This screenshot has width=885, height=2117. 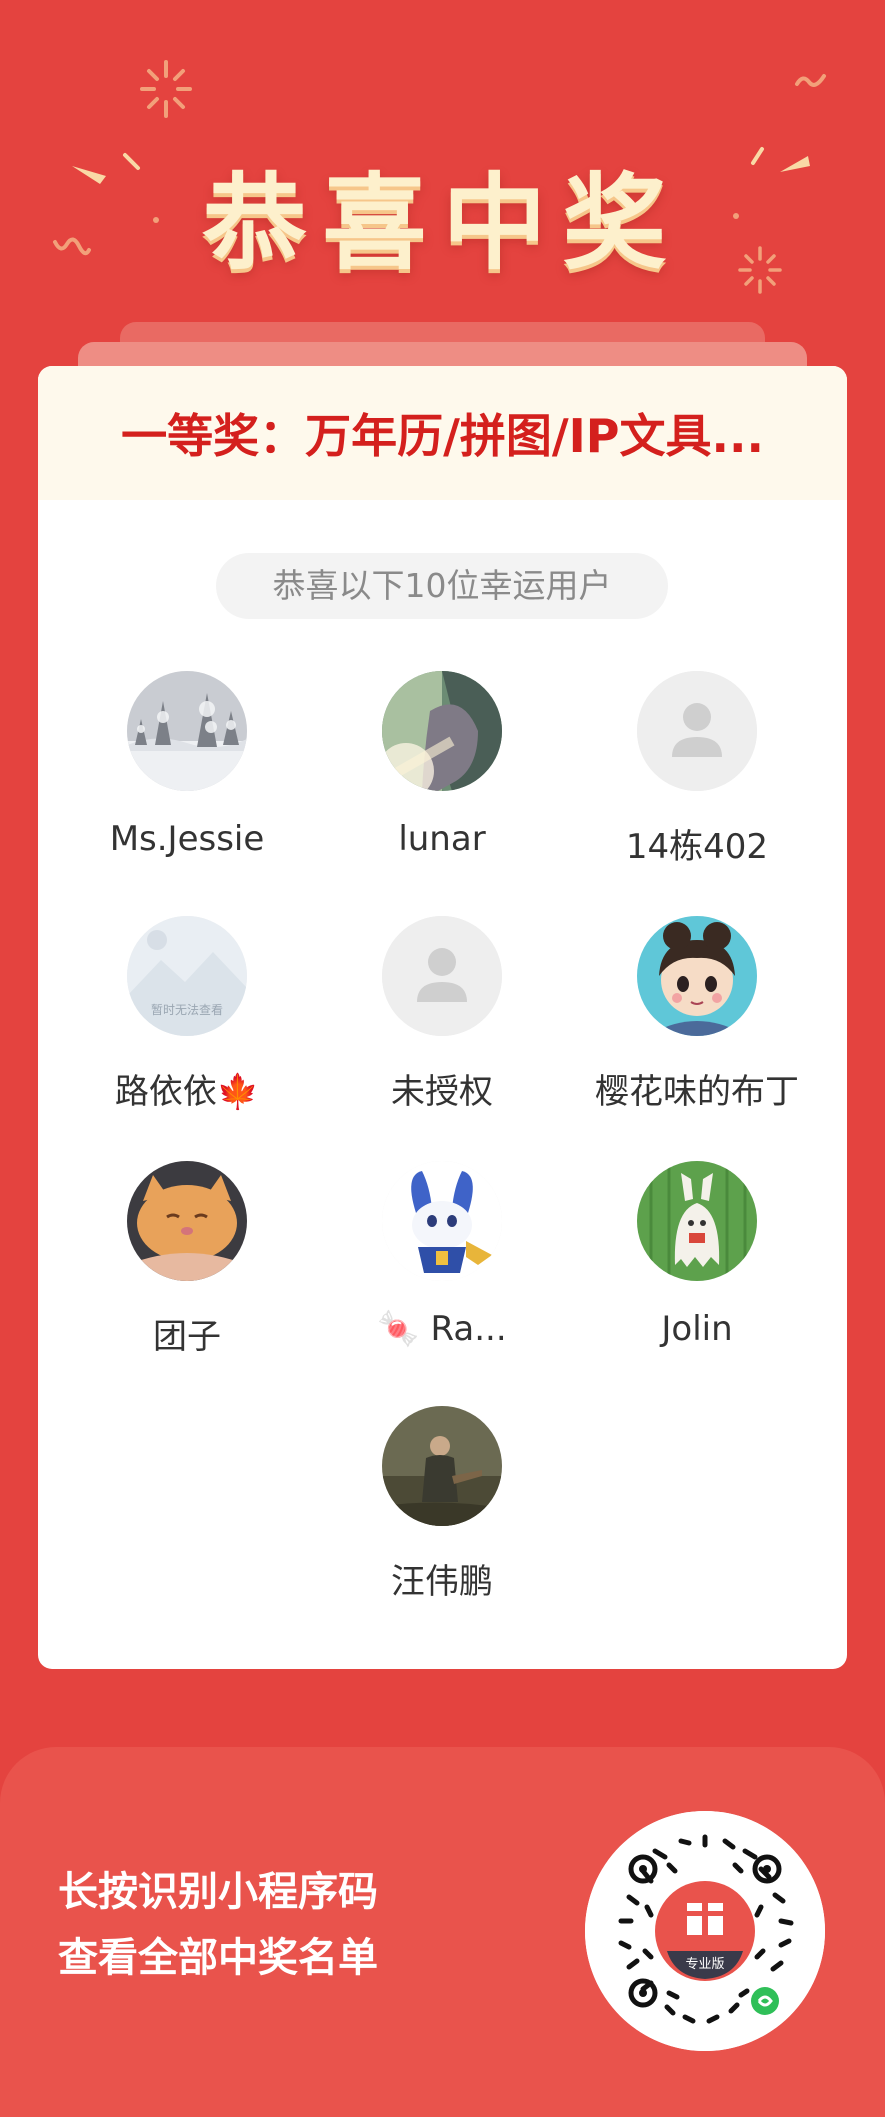 What do you see at coordinates (187, 1221) in the screenshot?
I see `orange-cat-avatar` at bounding box center [187, 1221].